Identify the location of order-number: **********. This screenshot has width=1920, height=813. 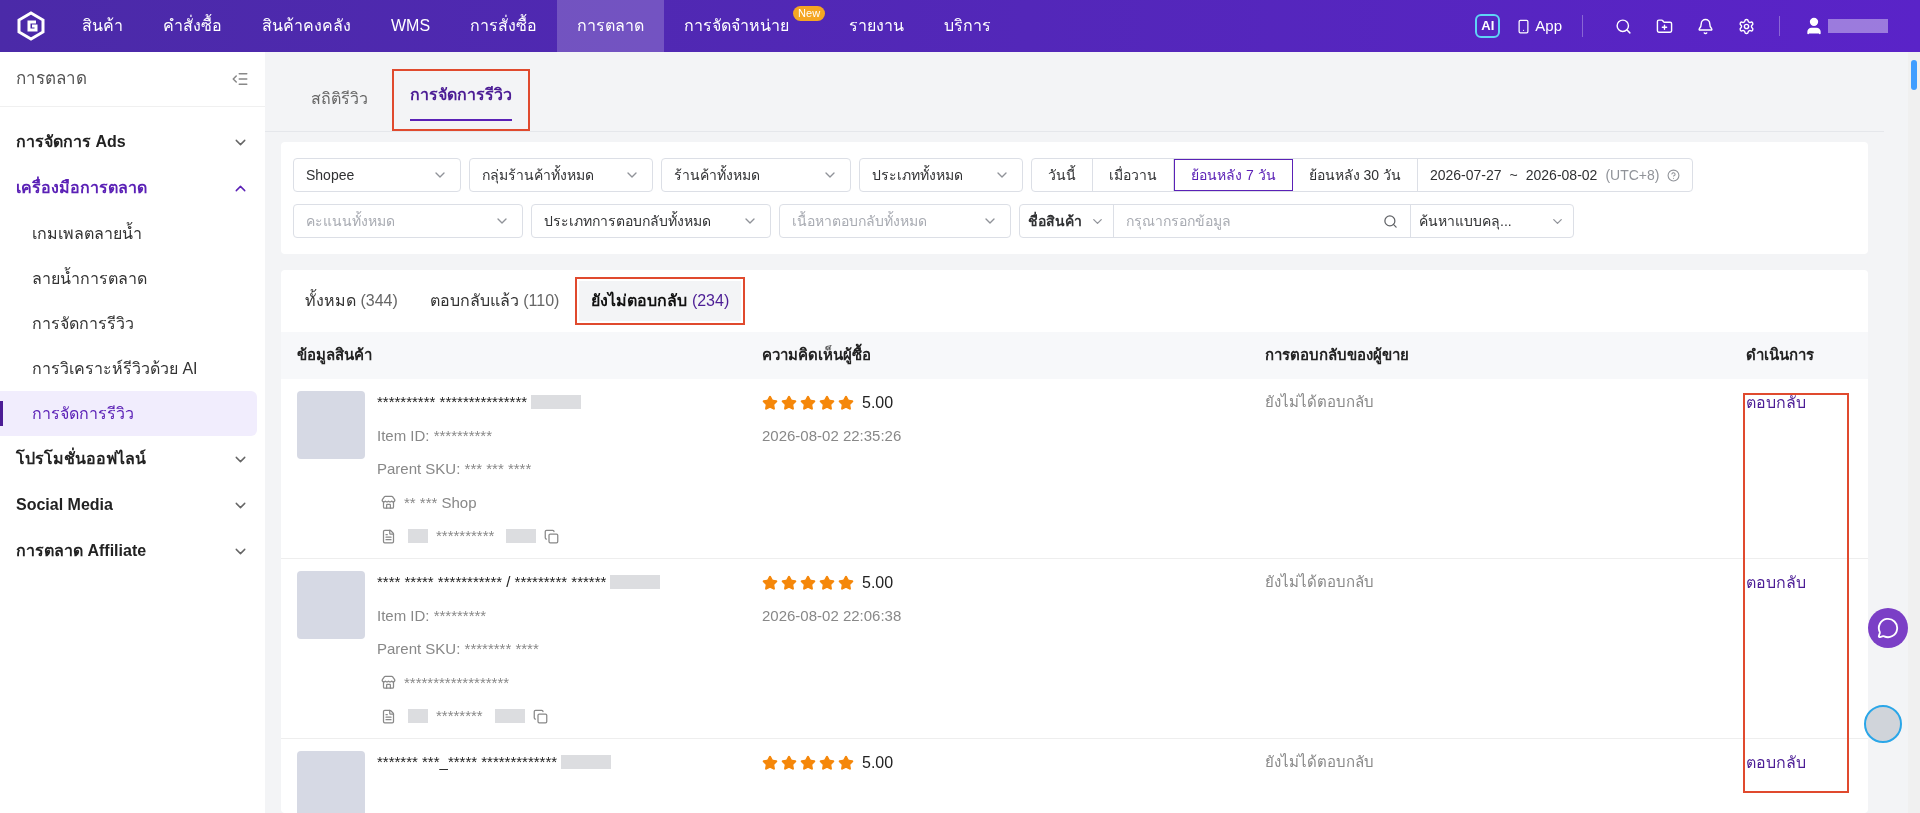
(465, 536).